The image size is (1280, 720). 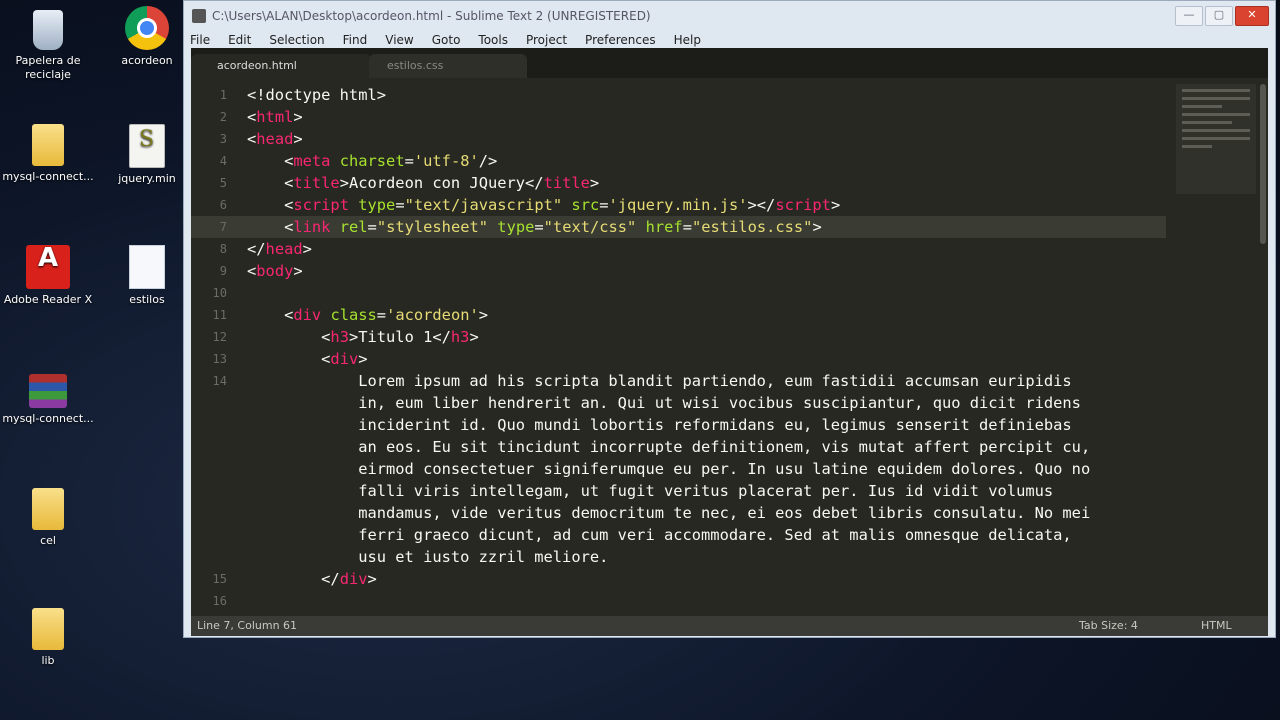 What do you see at coordinates (219, 337) in the screenshot?
I see `line-number: 12` at bounding box center [219, 337].